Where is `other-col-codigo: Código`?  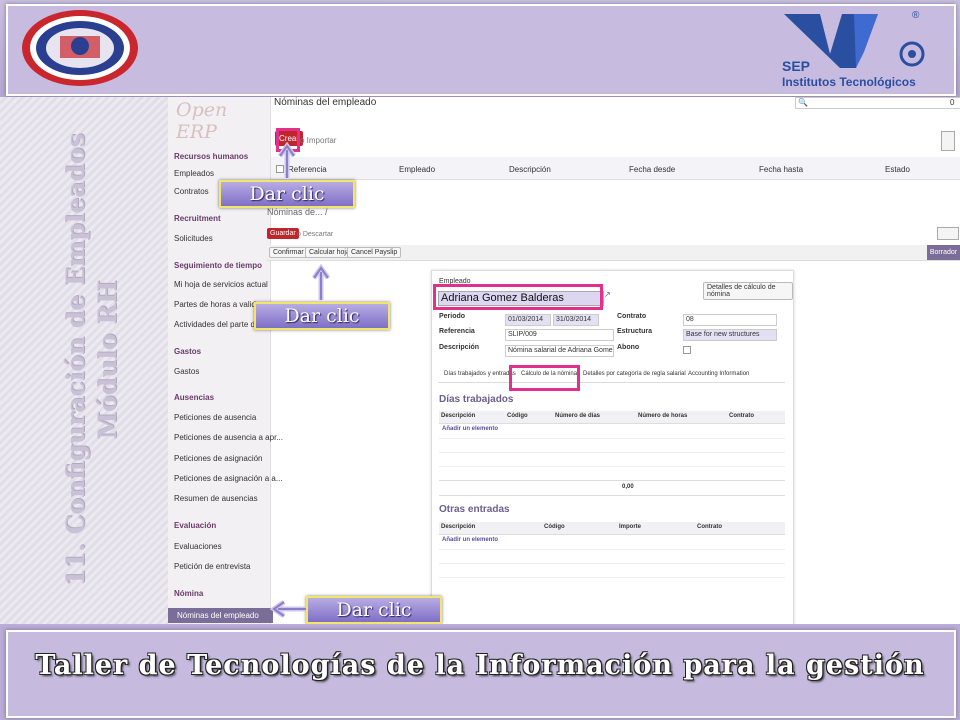 other-col-codigo: Código is located at coordinates (554, 527).